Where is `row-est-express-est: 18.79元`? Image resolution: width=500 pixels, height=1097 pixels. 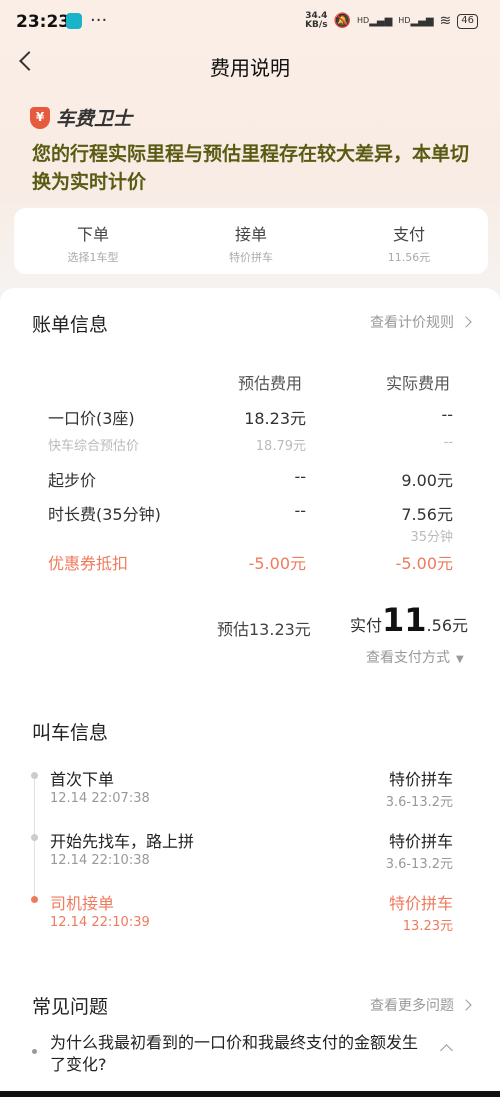 row-est-express-est: 18.79元 is located at coordinates (280, 446).